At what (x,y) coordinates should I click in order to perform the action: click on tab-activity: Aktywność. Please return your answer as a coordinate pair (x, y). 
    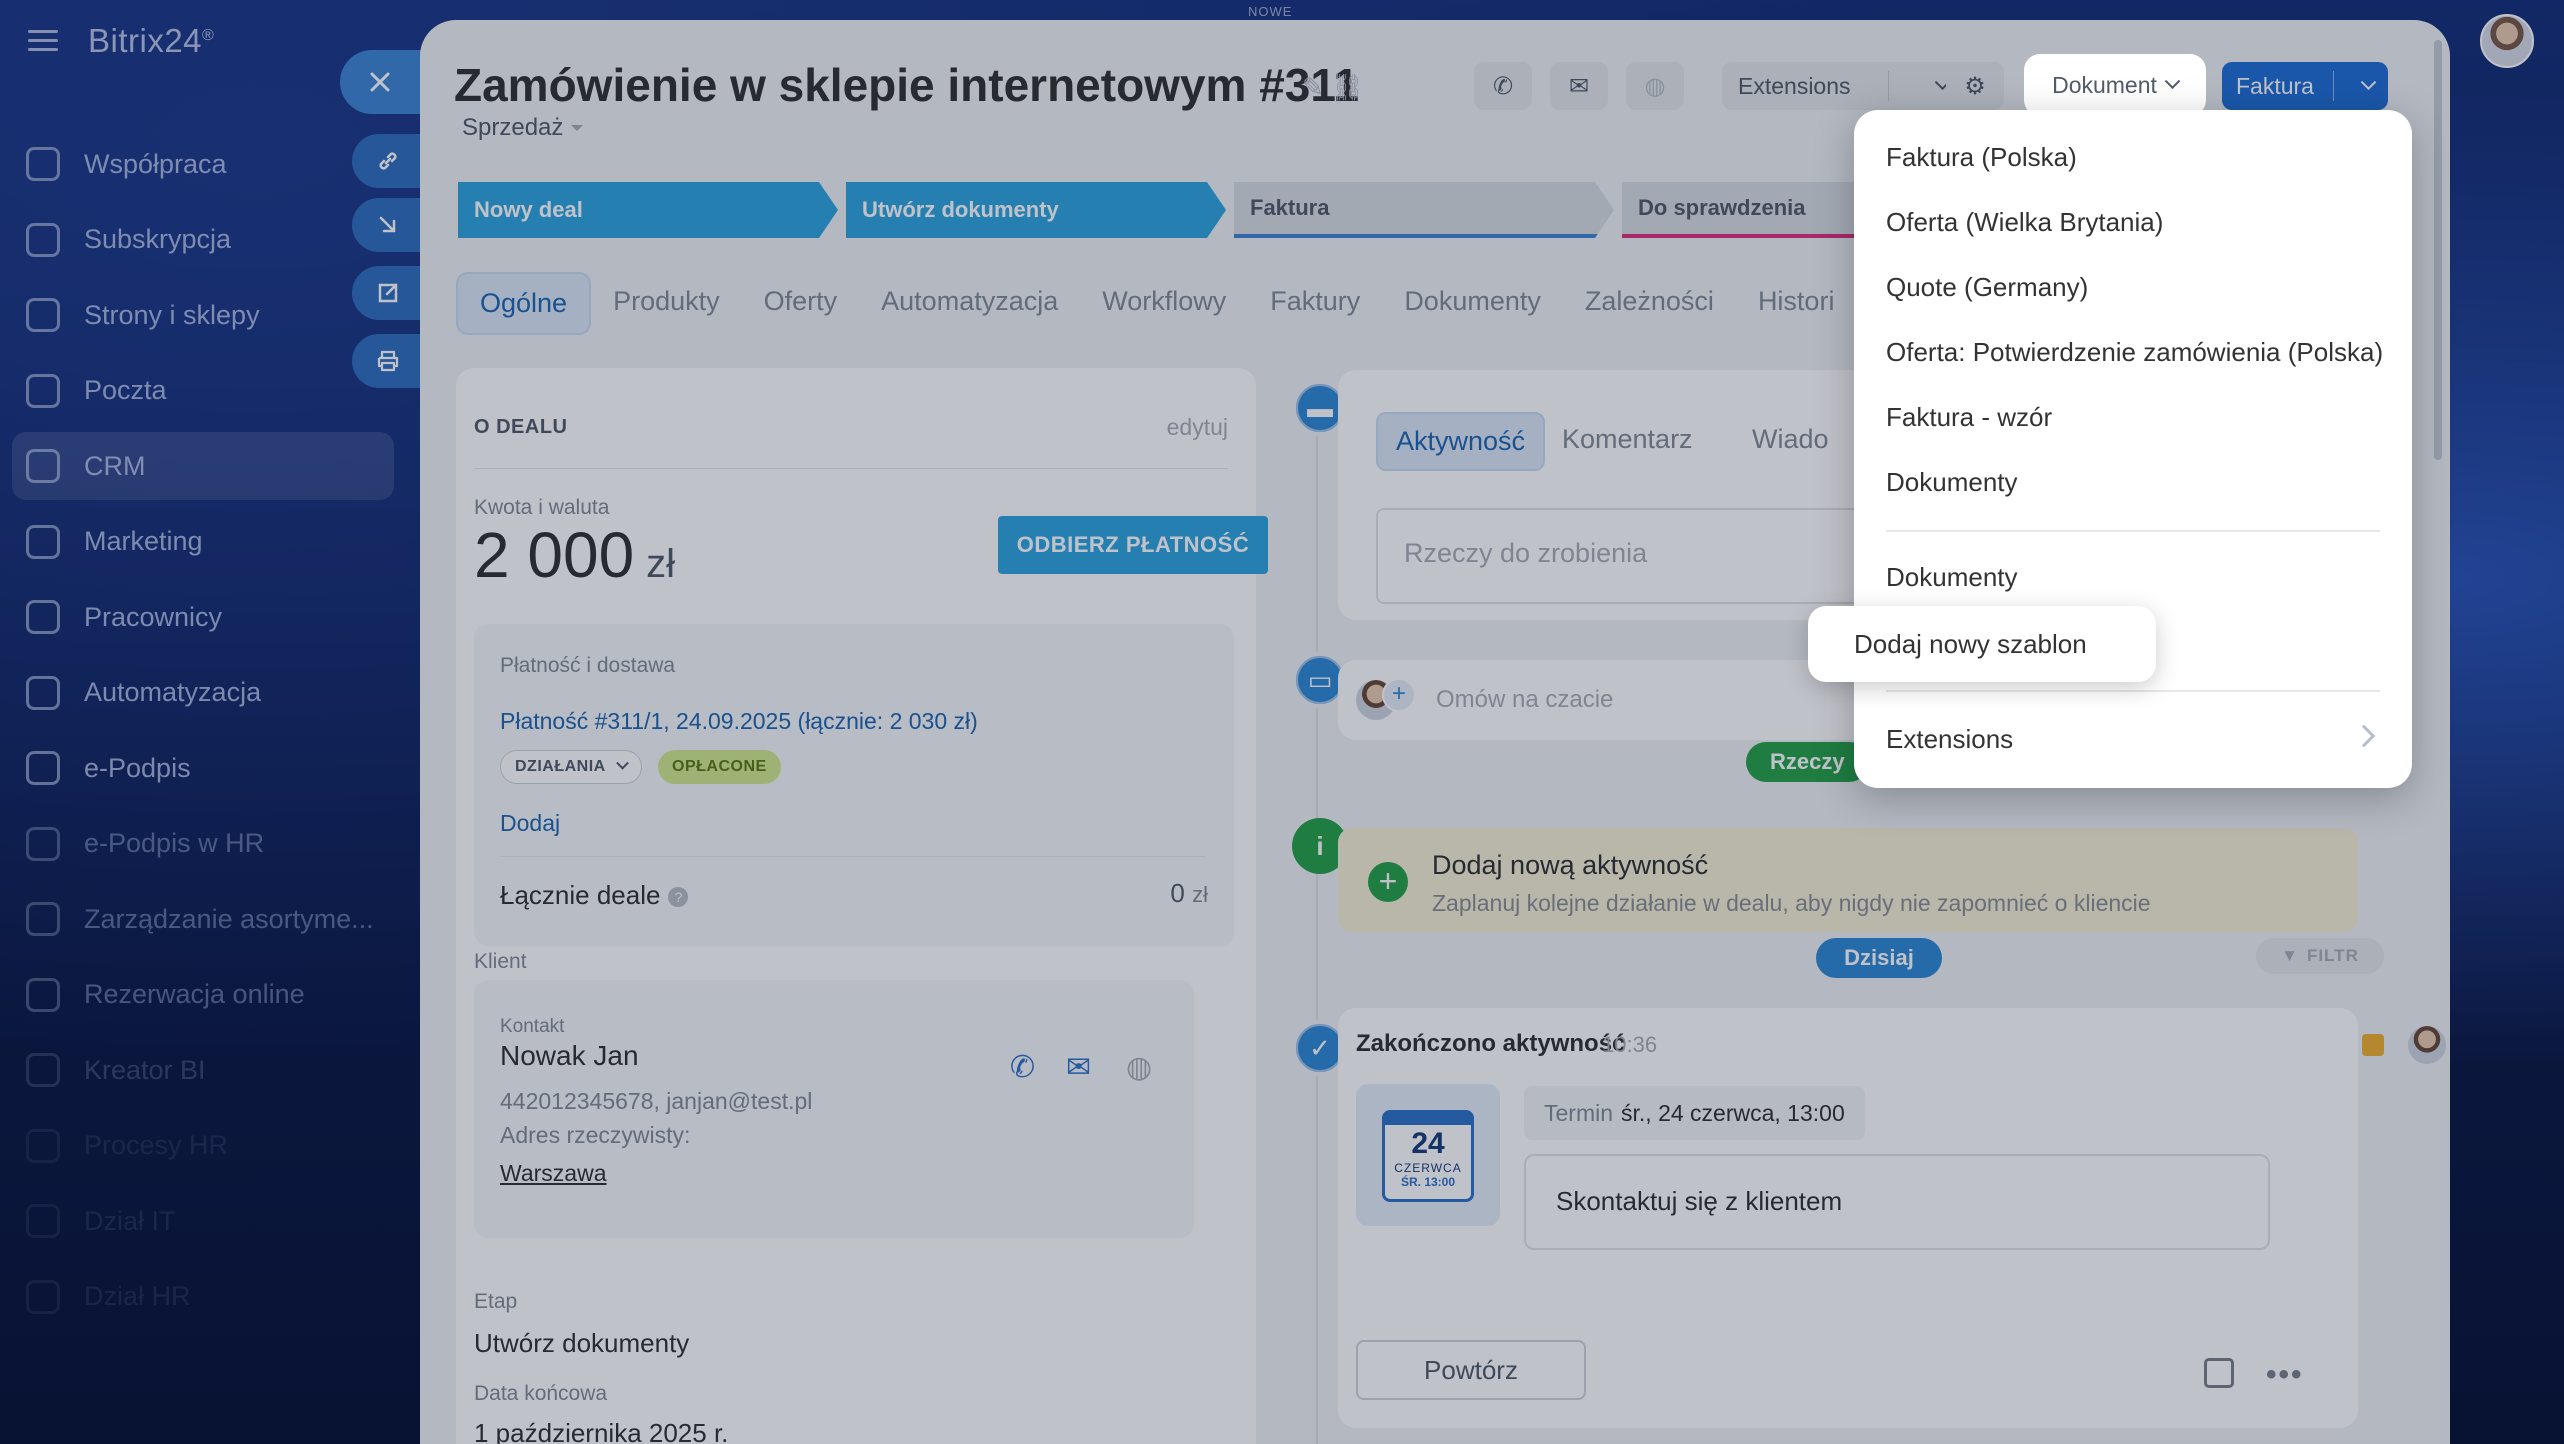
    Looking at the image, I should click on (1461, 441).